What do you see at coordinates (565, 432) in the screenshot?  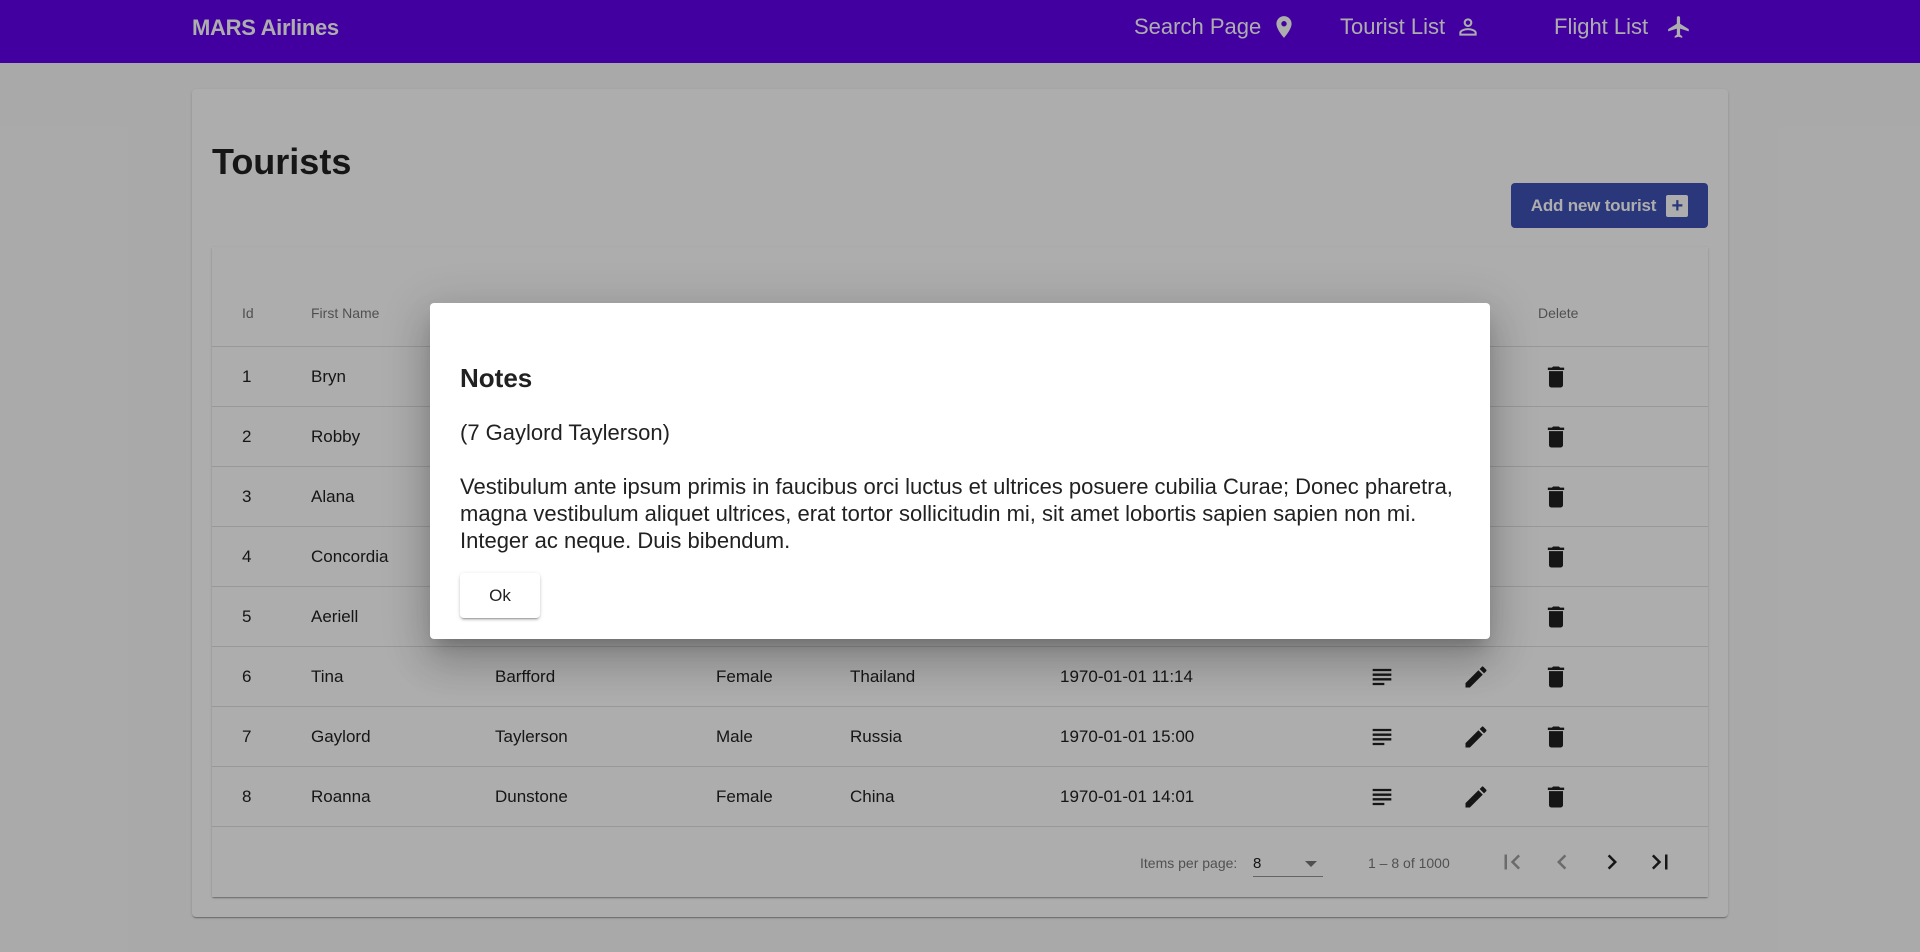 I see `dialog-subtitle: (7 Gaylord Taylerson)` at bounding box center [565, 432].